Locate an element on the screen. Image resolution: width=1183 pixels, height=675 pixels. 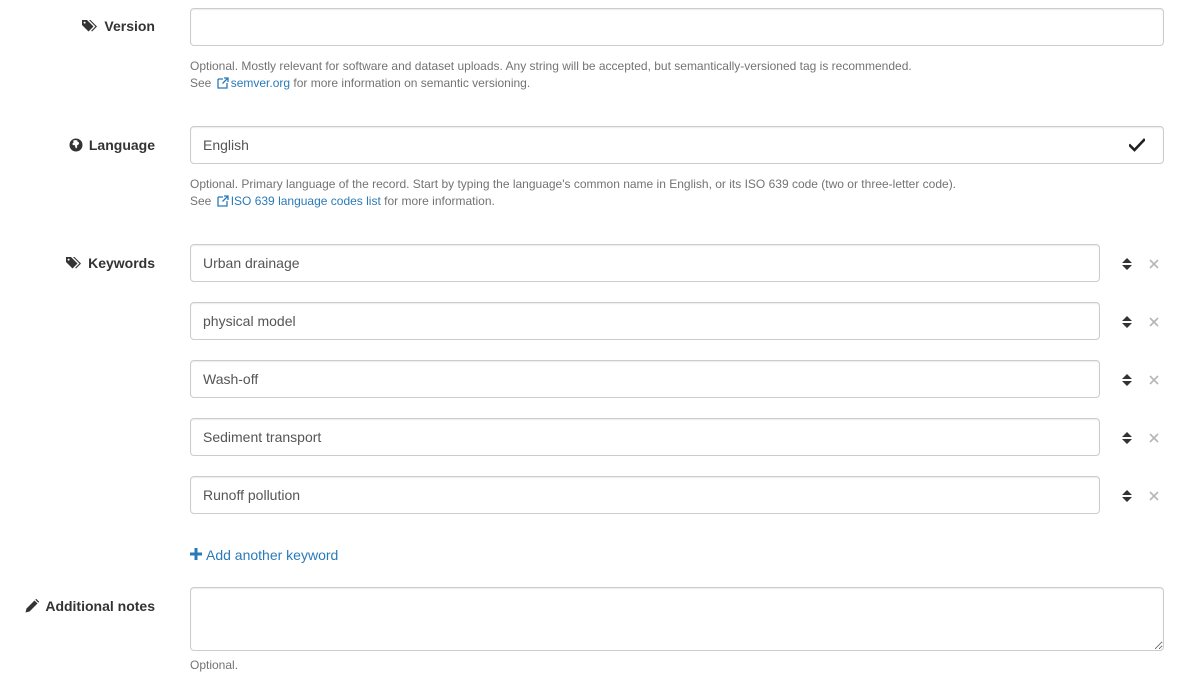
keywords-label: Keywords is located at coordinates (110, 263).